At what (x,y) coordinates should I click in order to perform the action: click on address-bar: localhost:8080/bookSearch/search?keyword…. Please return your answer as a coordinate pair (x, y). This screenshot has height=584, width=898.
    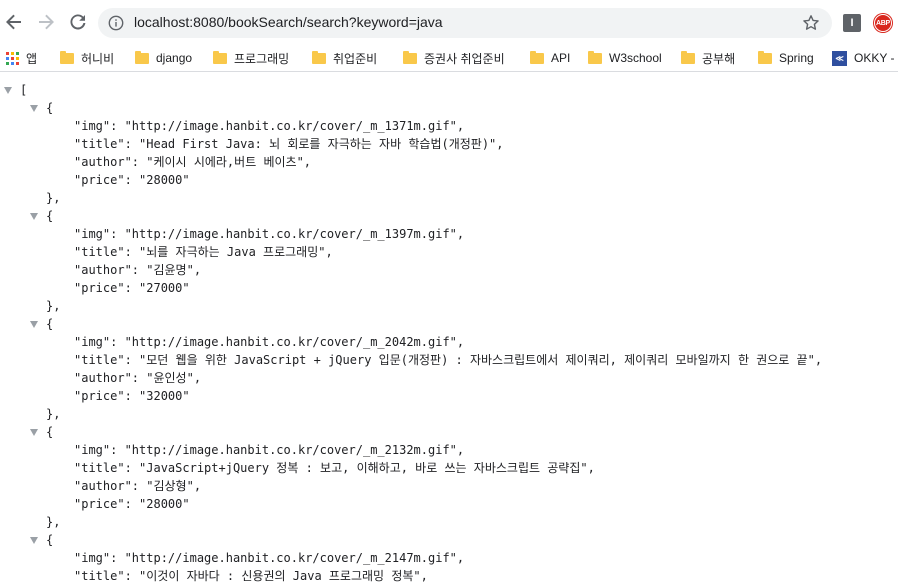
    Looking at the image, I should click on (465, 23).